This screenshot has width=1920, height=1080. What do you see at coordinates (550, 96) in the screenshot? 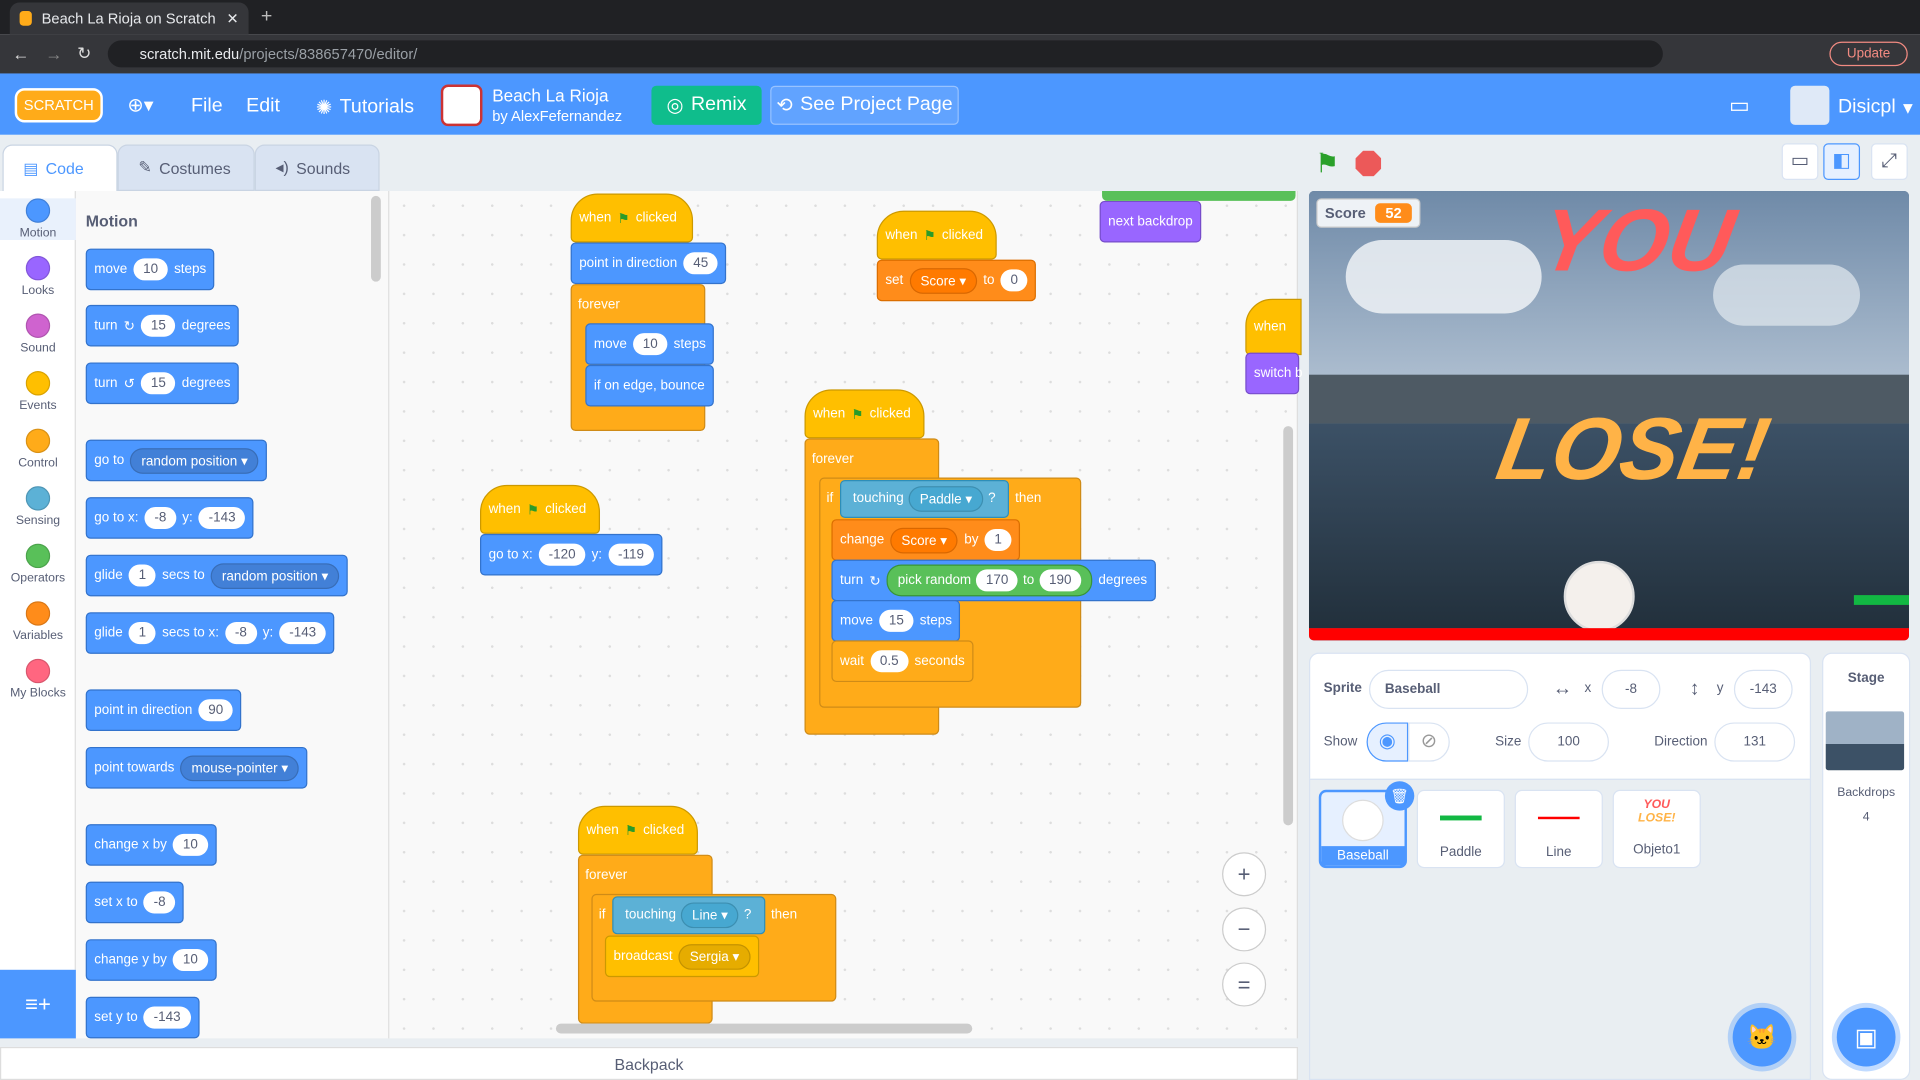
I see `project-title: Beach La Rioja` at bounding box center [550, 96].